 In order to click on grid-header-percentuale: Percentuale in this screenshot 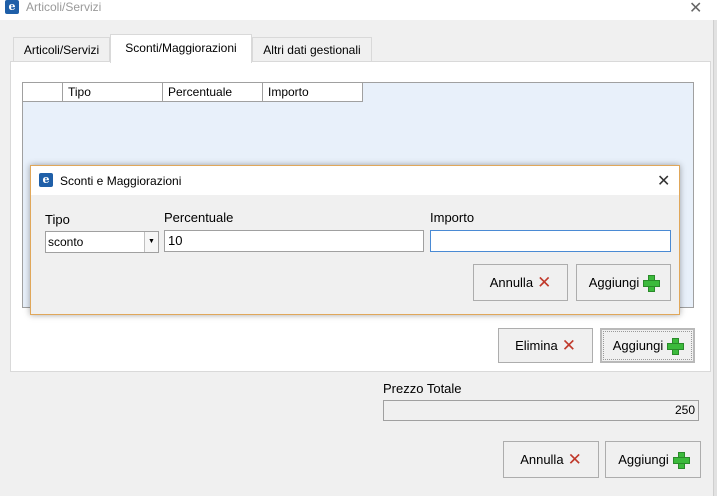, I will do `click(213, 92)`.